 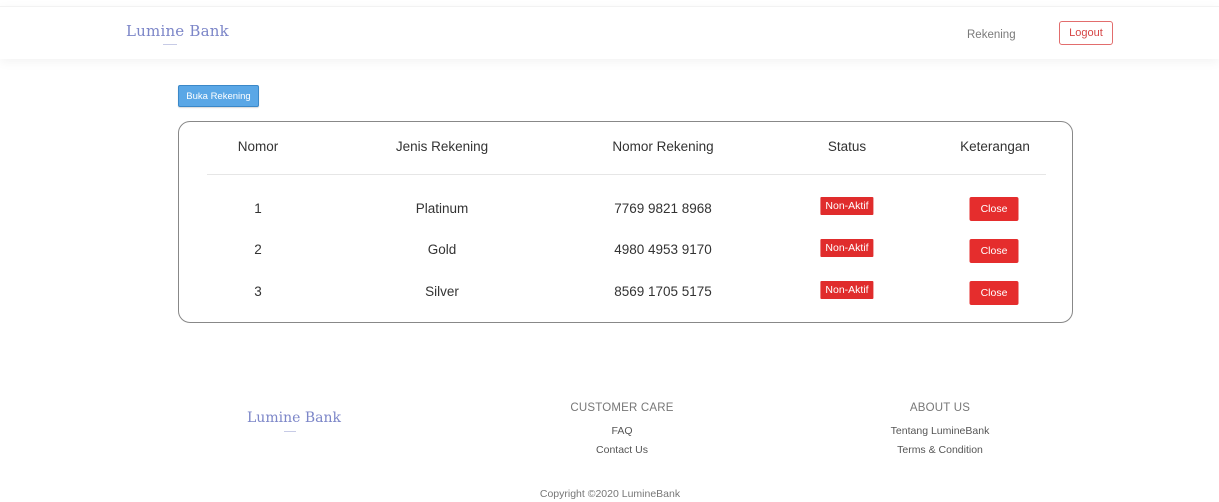 What do you see at coordinates (663, 146) in the screenshot?
I see `header-nomor-rekening: Nomor Rekening` at bounding box center [663, 146].